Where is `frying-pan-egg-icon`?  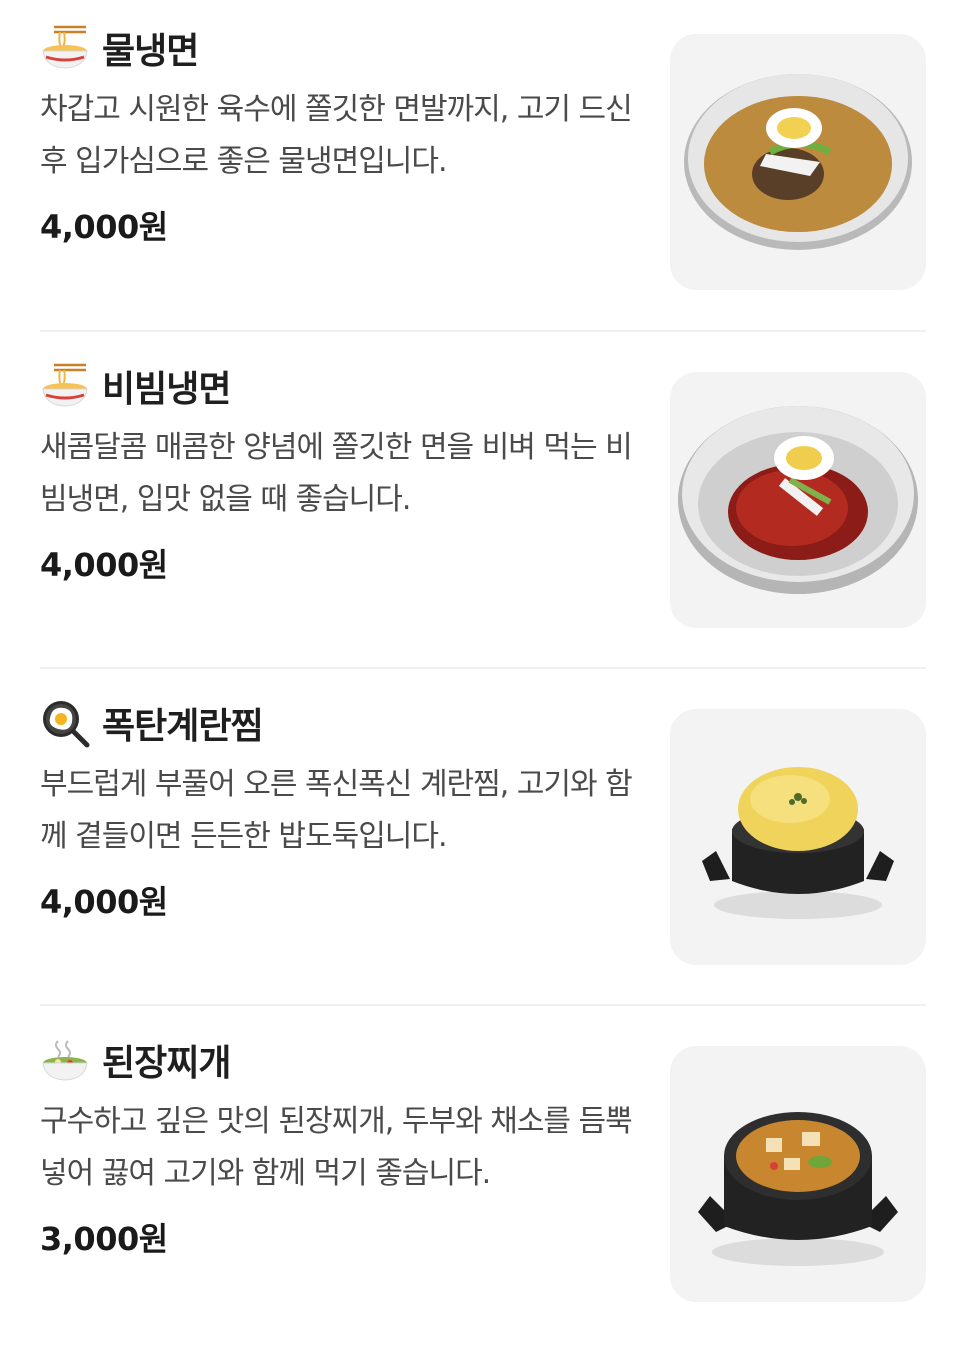
frying-pan-egg-icon is located at coordinates (65, 723).